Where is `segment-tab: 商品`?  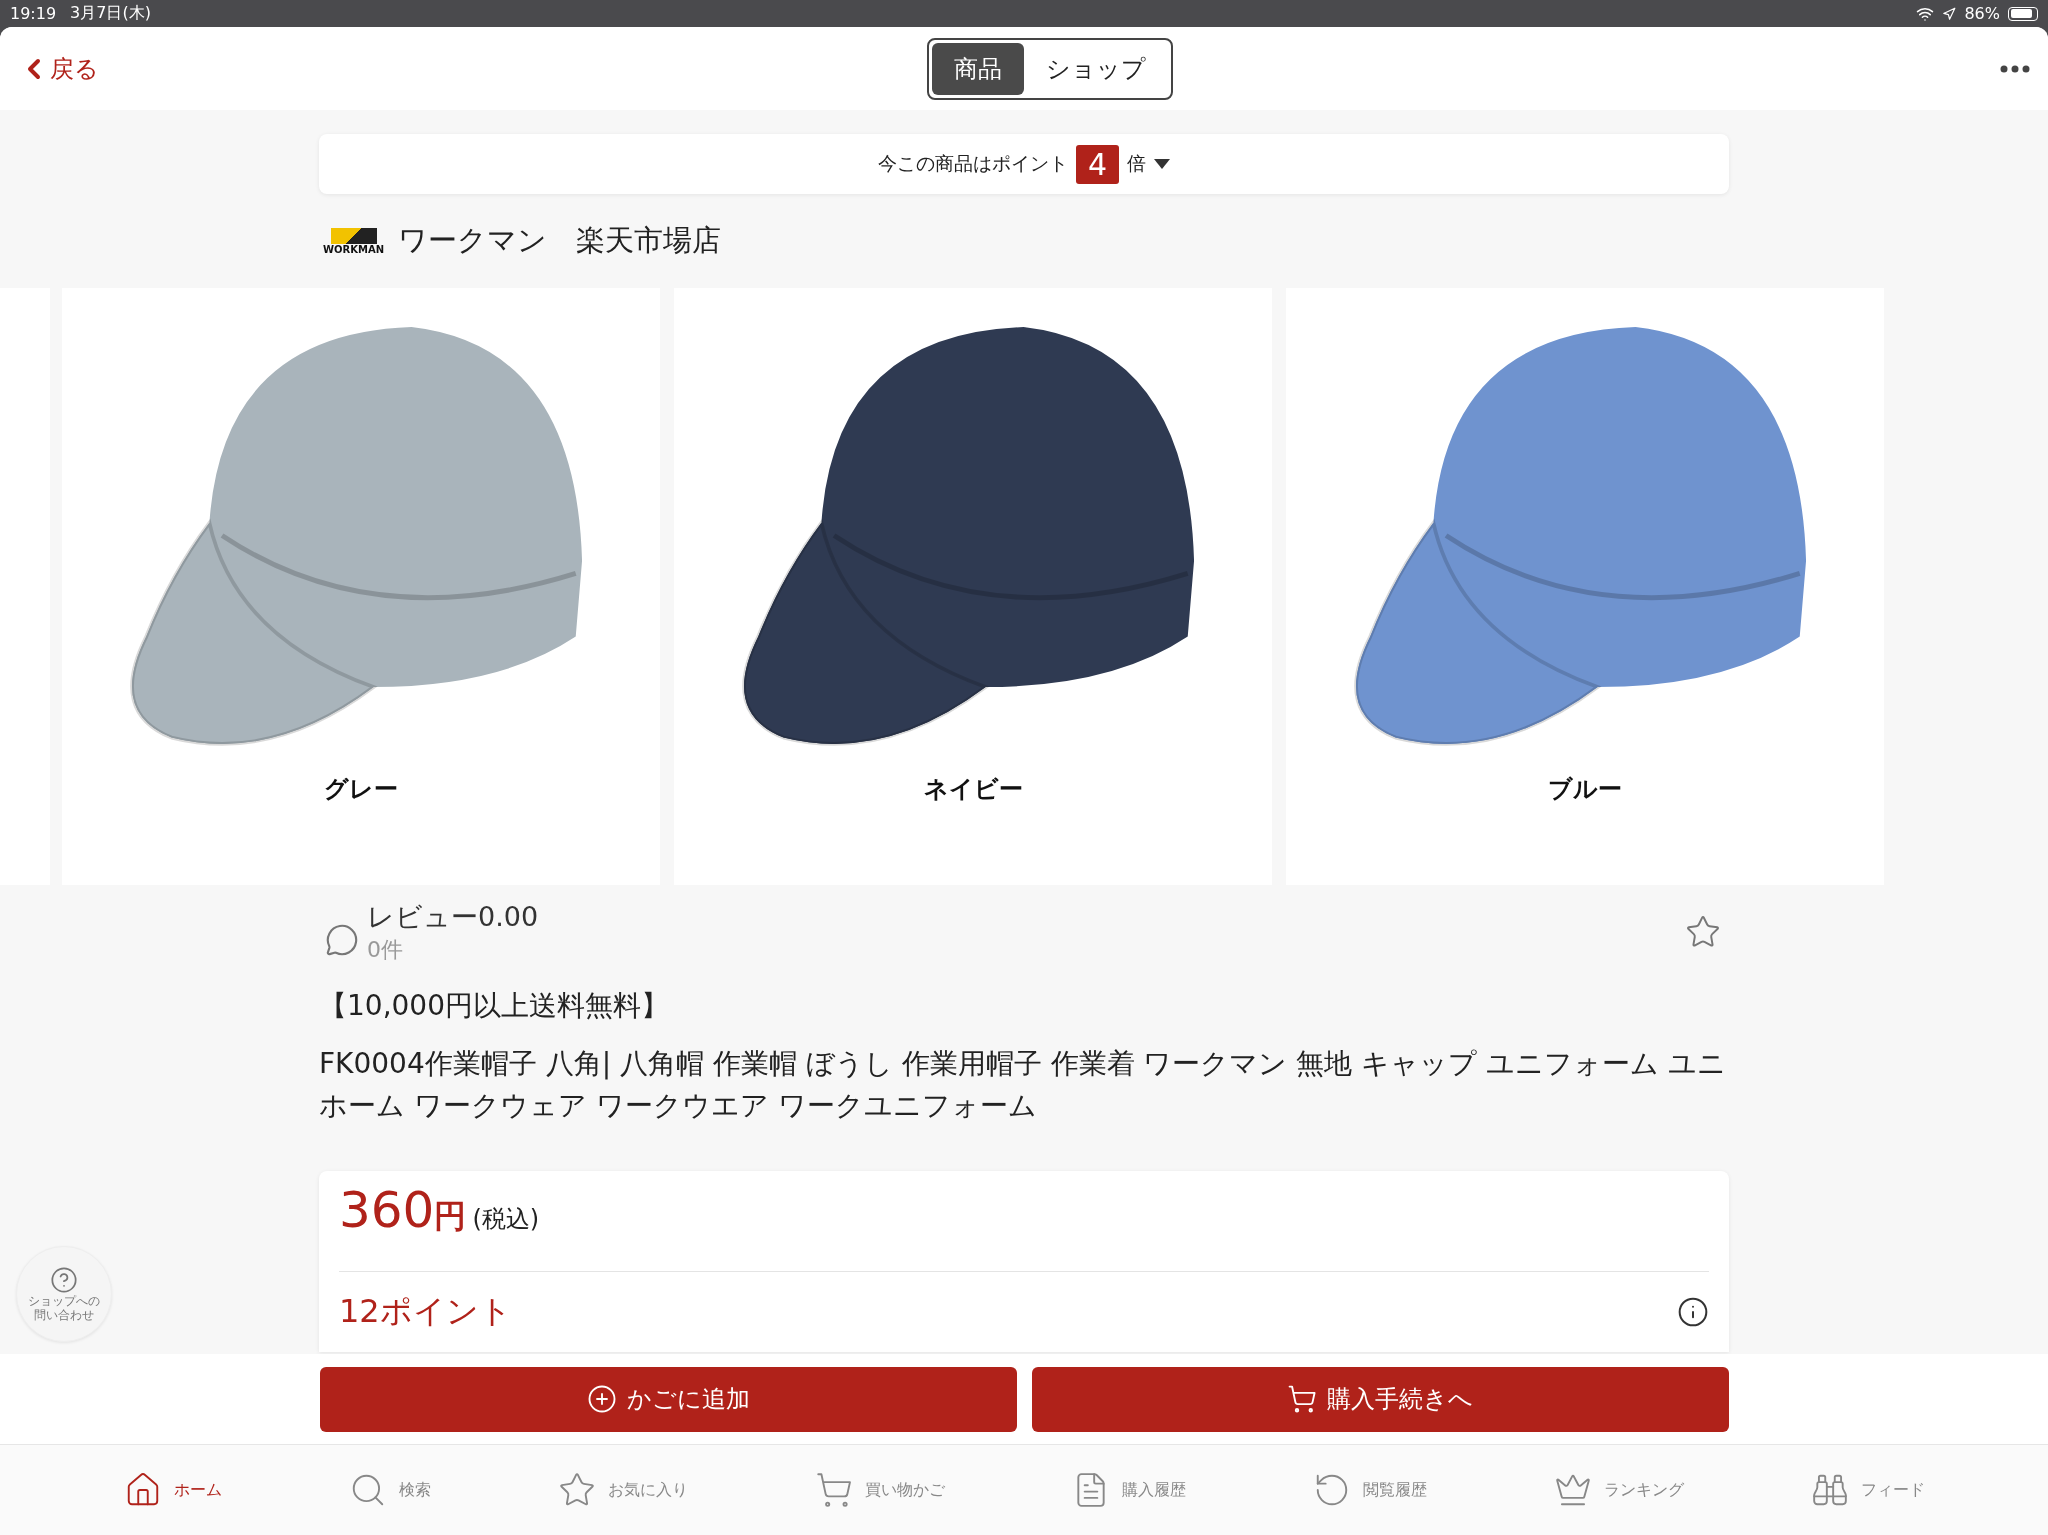 segment-tab: 商品 is located at coordinates (977, 68).